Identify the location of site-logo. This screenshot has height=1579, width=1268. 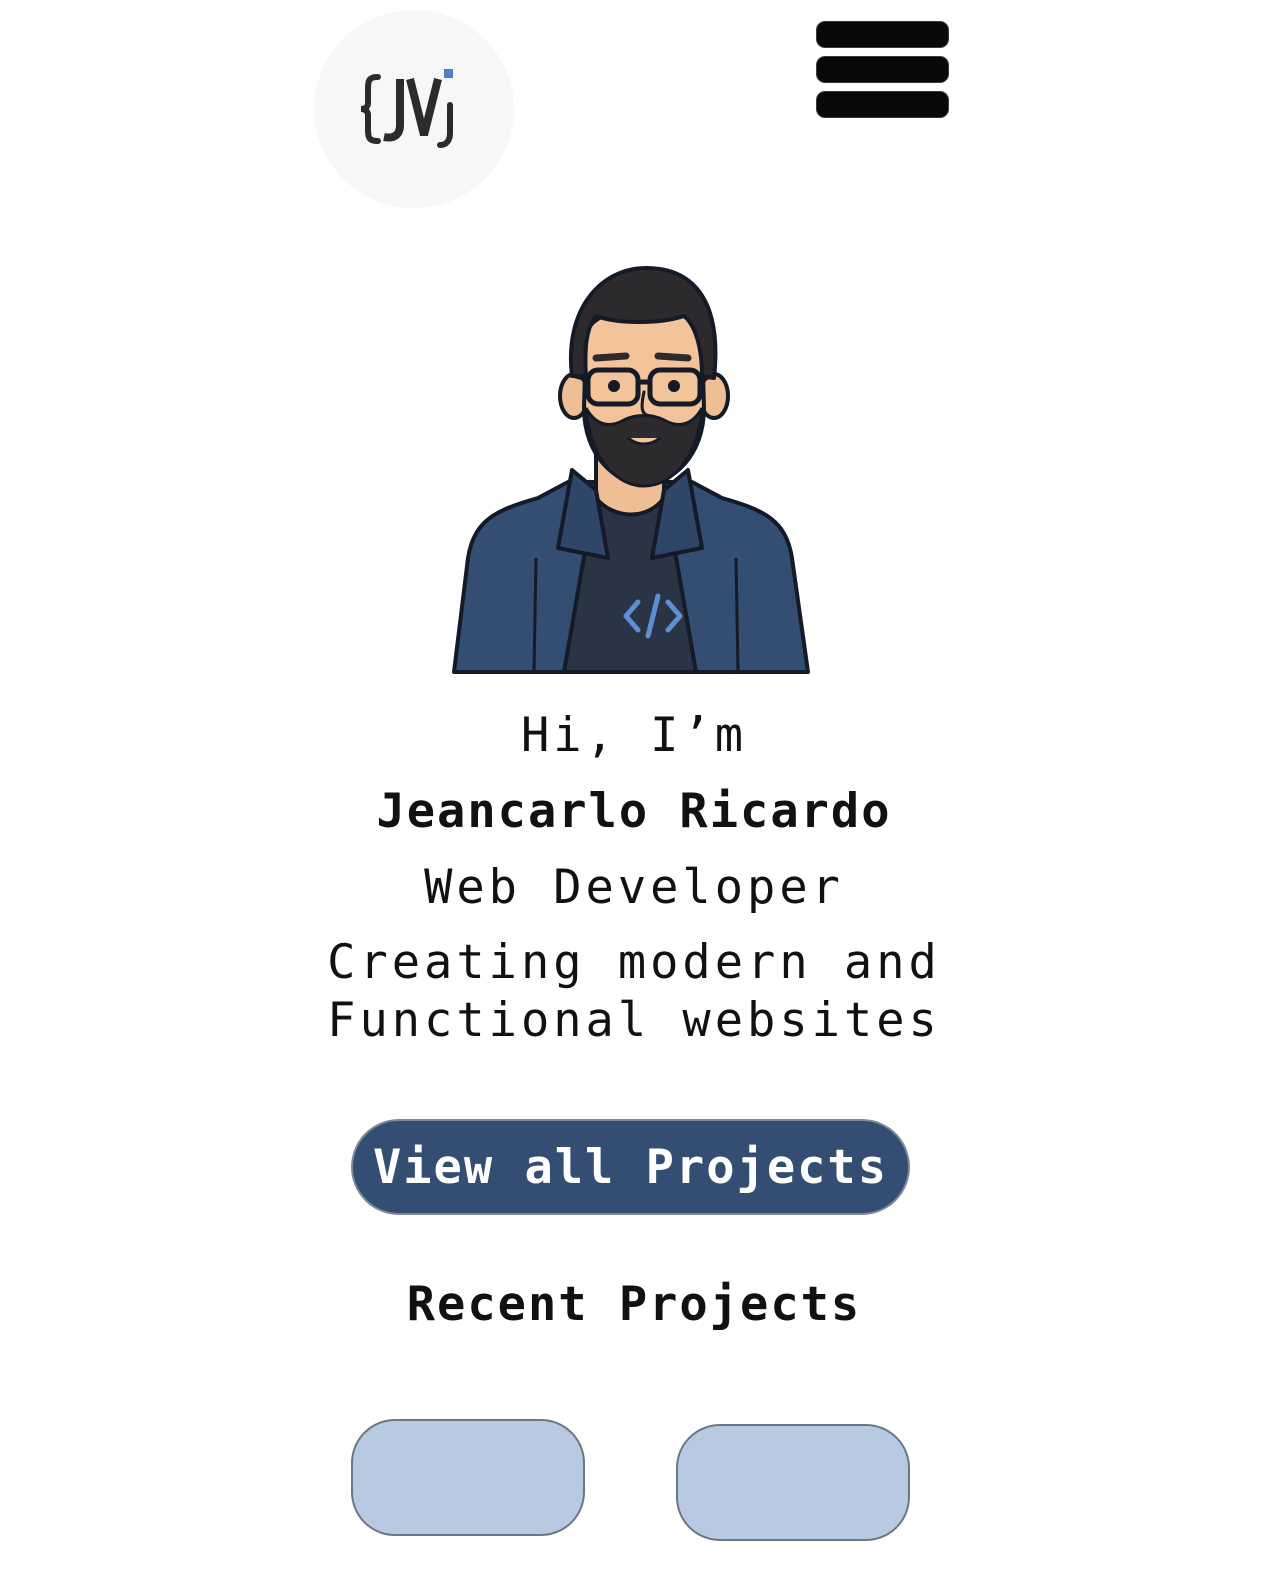
(414, 109).